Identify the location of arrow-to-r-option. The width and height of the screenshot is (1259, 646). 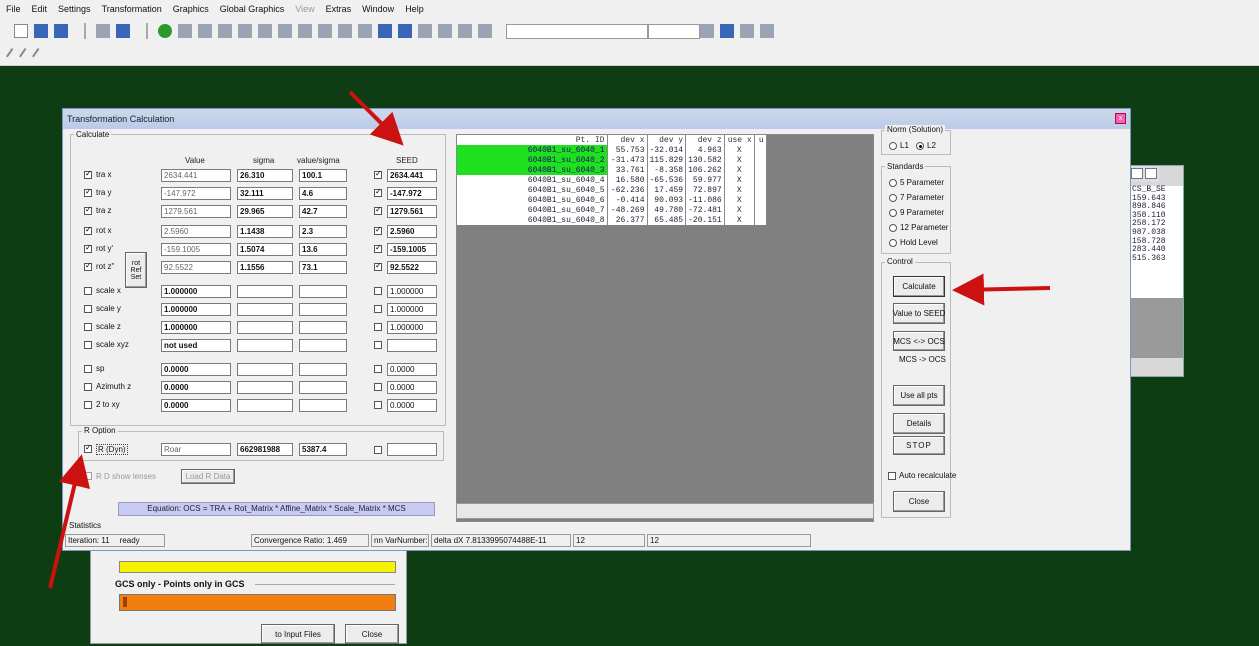
(69, 521).